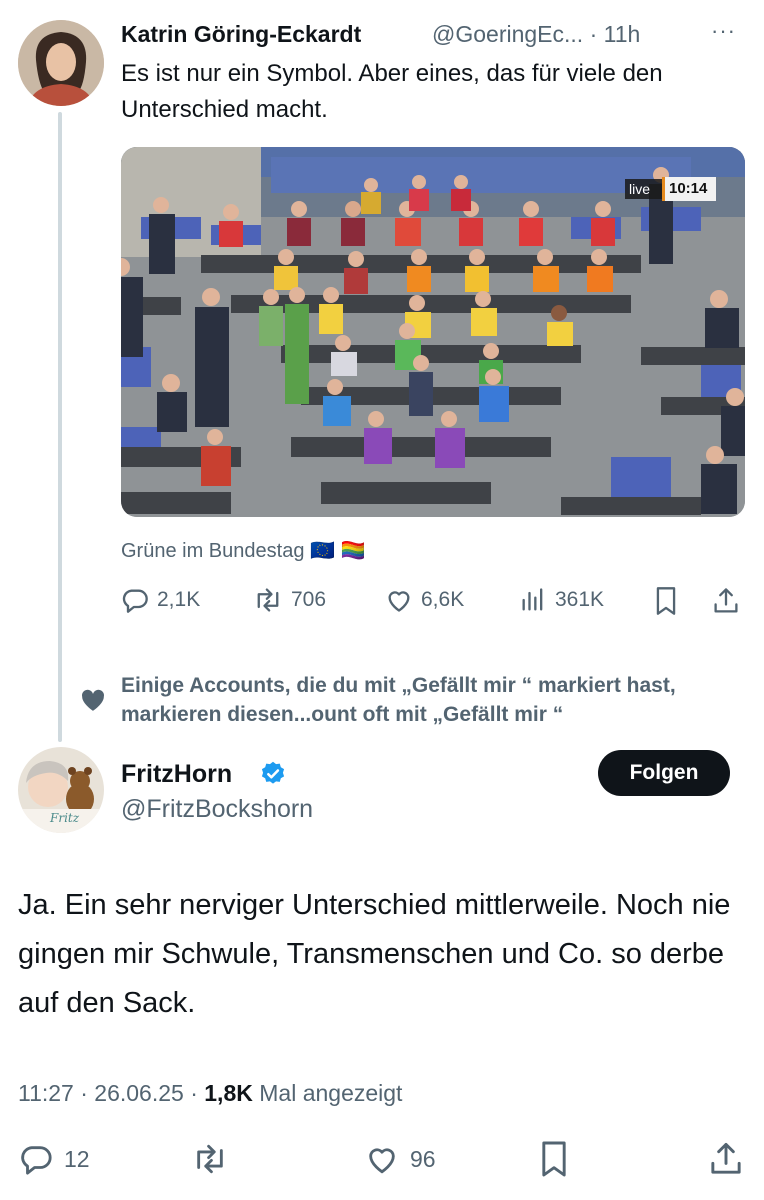  I want to click on reply-button: 2,1K, so click(160, 600).